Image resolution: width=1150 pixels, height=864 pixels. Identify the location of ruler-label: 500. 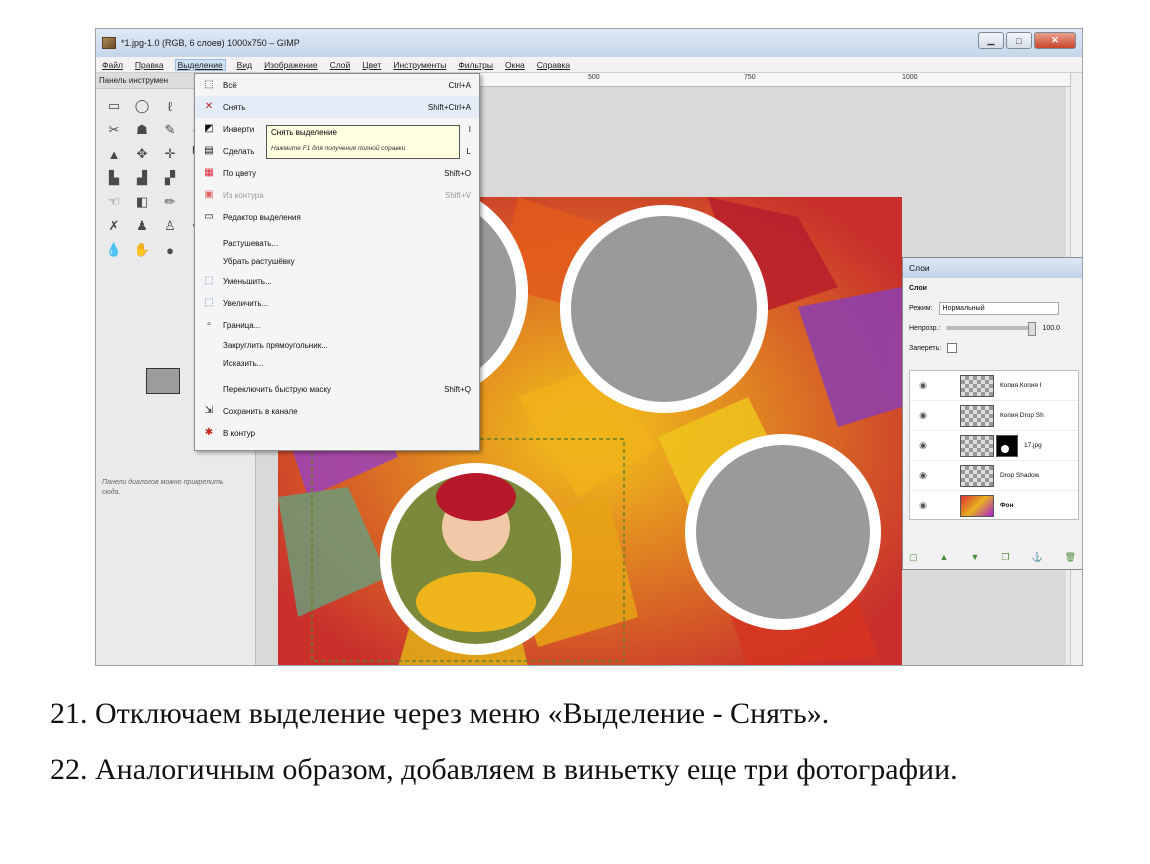
(594, 77).